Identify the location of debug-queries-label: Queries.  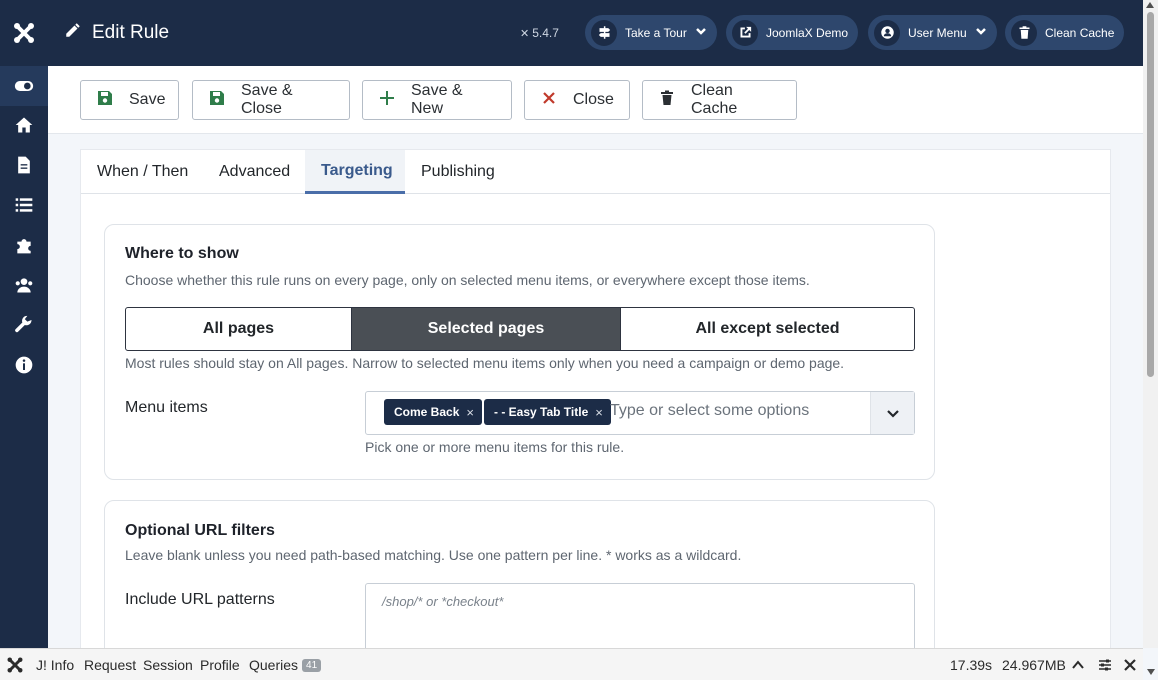
(274, 665).